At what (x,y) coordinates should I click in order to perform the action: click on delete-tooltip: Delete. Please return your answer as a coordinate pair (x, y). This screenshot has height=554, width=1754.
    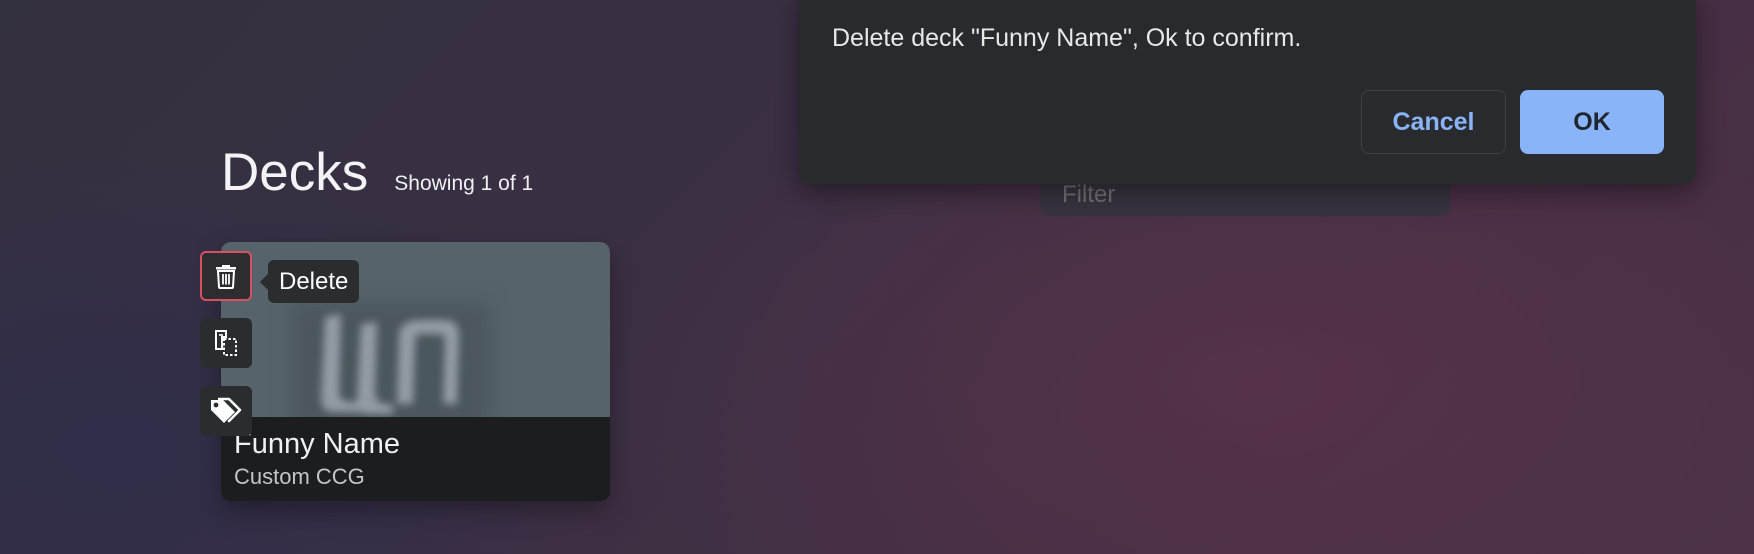
    Looking at the image, I should click on (309, 281).